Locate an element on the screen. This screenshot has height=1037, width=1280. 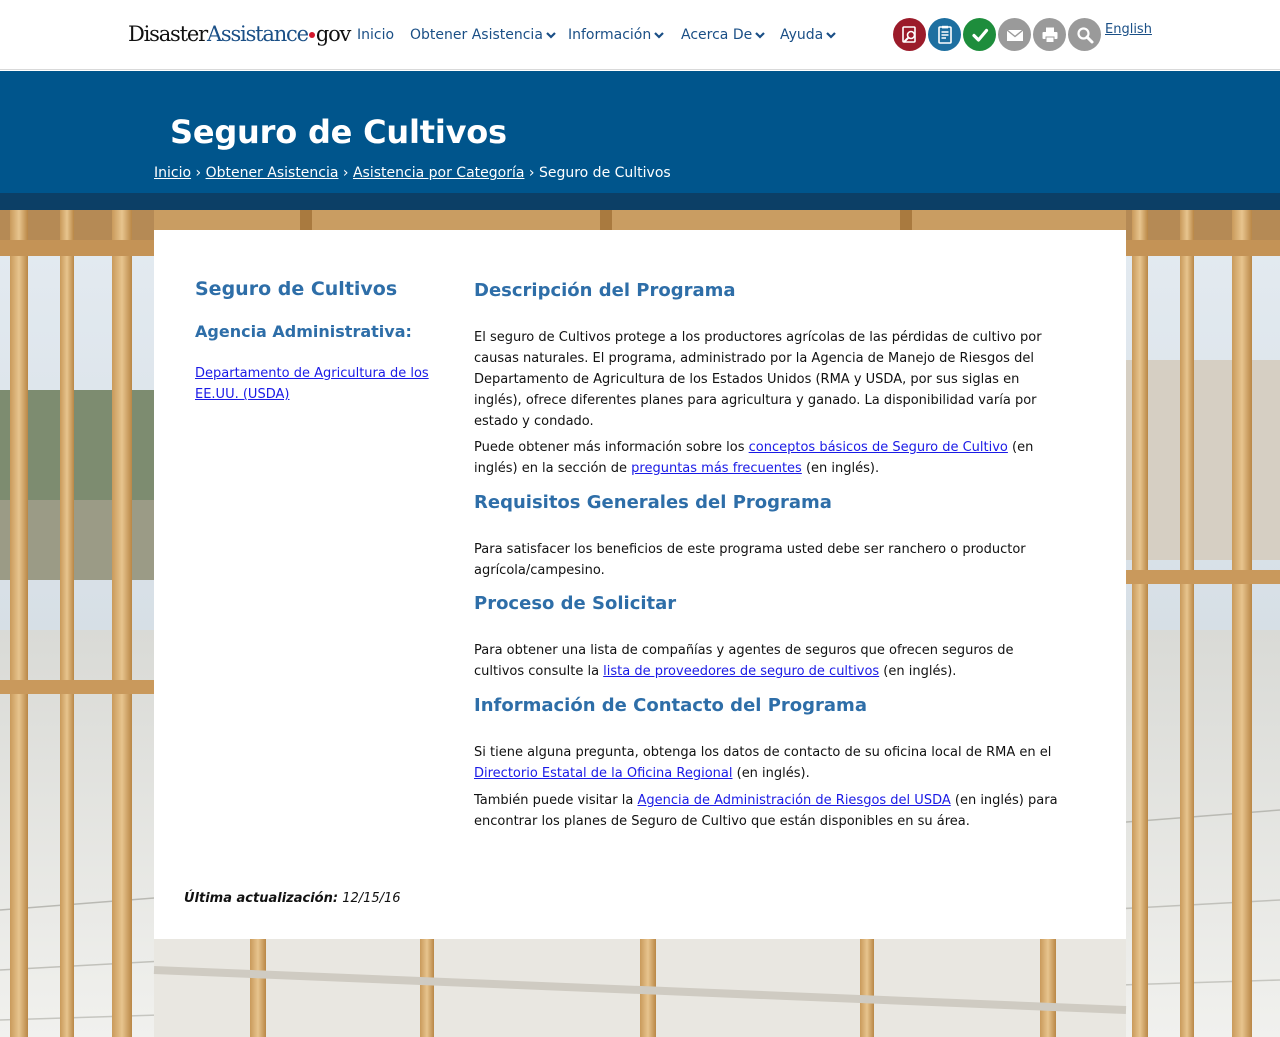
breadcrumb-link-inicio: Inicio is located at coordinates (172, 173).